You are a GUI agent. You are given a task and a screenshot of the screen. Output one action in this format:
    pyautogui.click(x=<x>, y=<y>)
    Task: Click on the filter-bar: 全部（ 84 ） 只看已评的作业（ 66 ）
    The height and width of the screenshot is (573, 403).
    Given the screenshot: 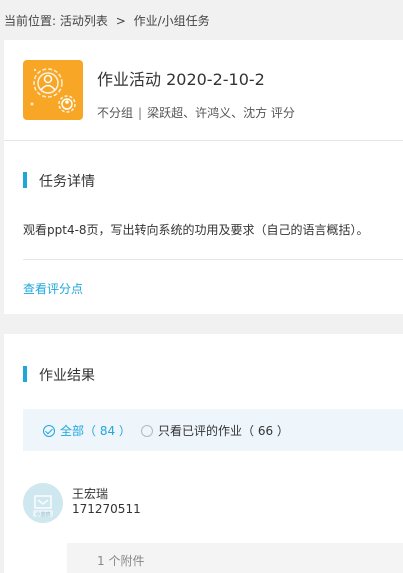 What is the action you would take?
    pyautogui.click(x=213, y=430)
    